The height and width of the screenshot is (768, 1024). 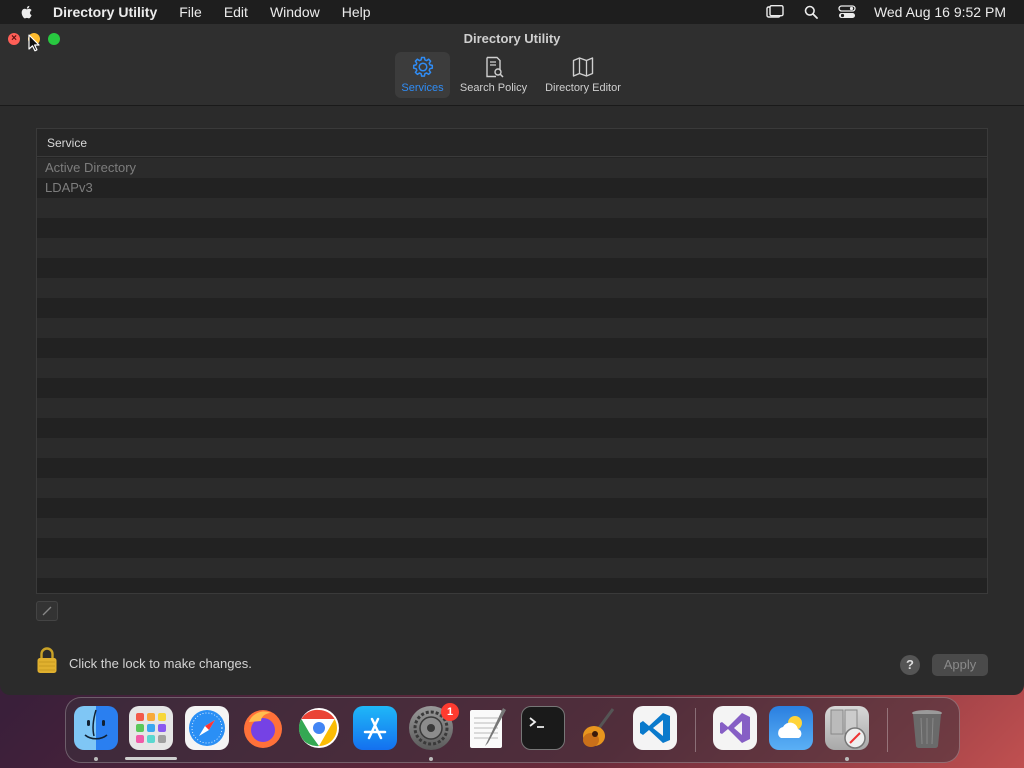 I want to click on dock-scroll-indicator, so click(x=151, y=758).